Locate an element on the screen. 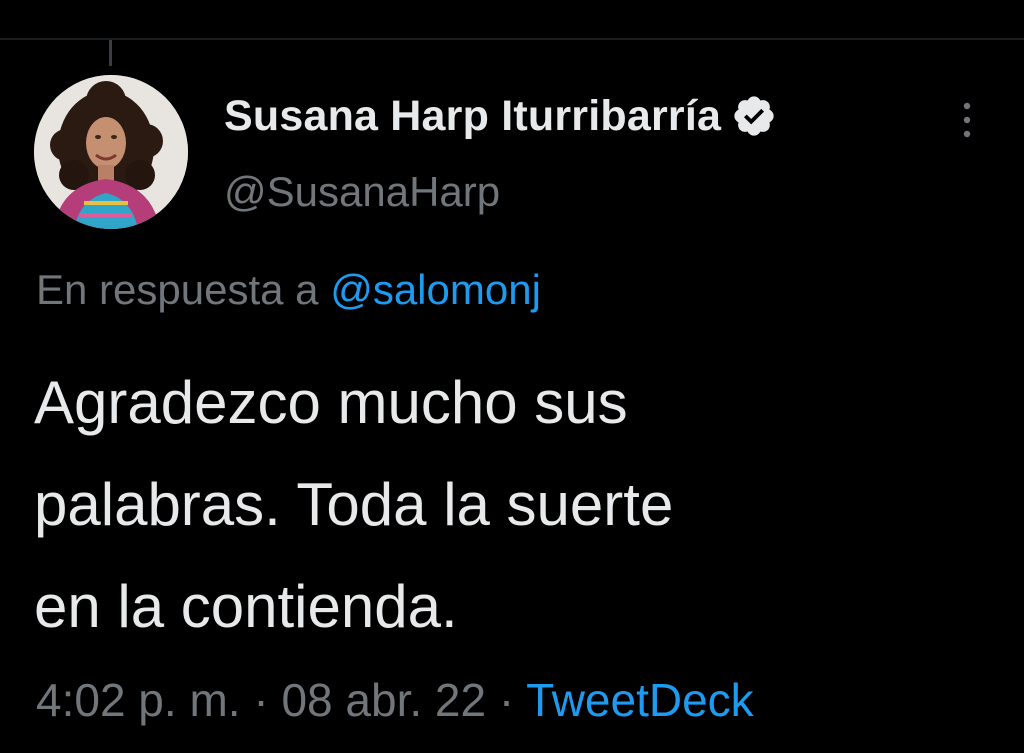 This screenshot has width=1024, height=753. top-divider is located at coordinates (512, 39).